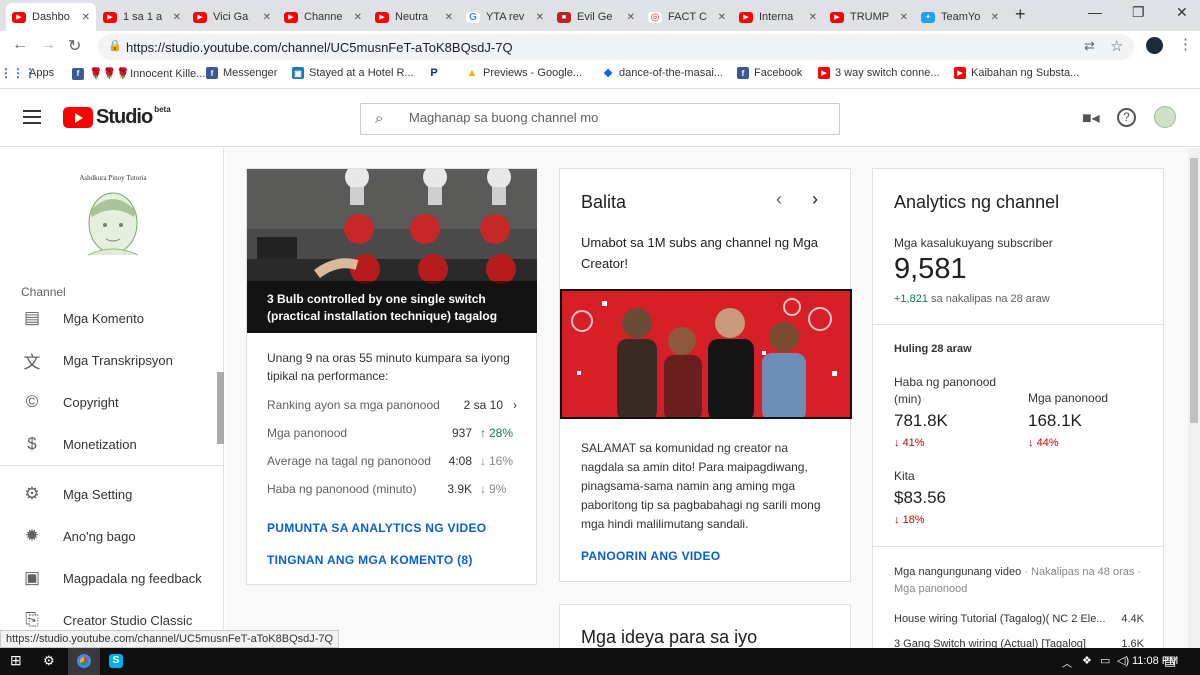 The height and width of the screenshot is (675, 1200). Describe the element at coordinates (596, 17) in the screenshot. I see `browser-tab: ■ Evil Ge ✕` at that location.